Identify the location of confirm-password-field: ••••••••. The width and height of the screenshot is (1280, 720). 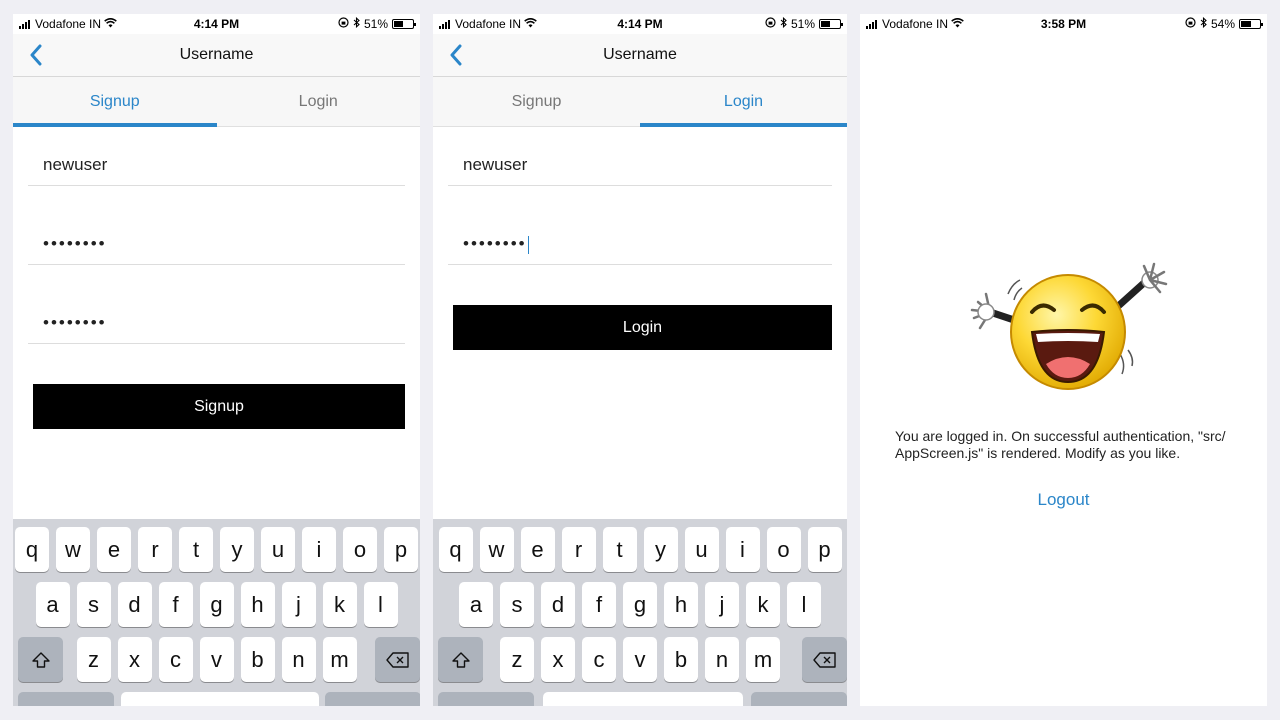
(216, 304).